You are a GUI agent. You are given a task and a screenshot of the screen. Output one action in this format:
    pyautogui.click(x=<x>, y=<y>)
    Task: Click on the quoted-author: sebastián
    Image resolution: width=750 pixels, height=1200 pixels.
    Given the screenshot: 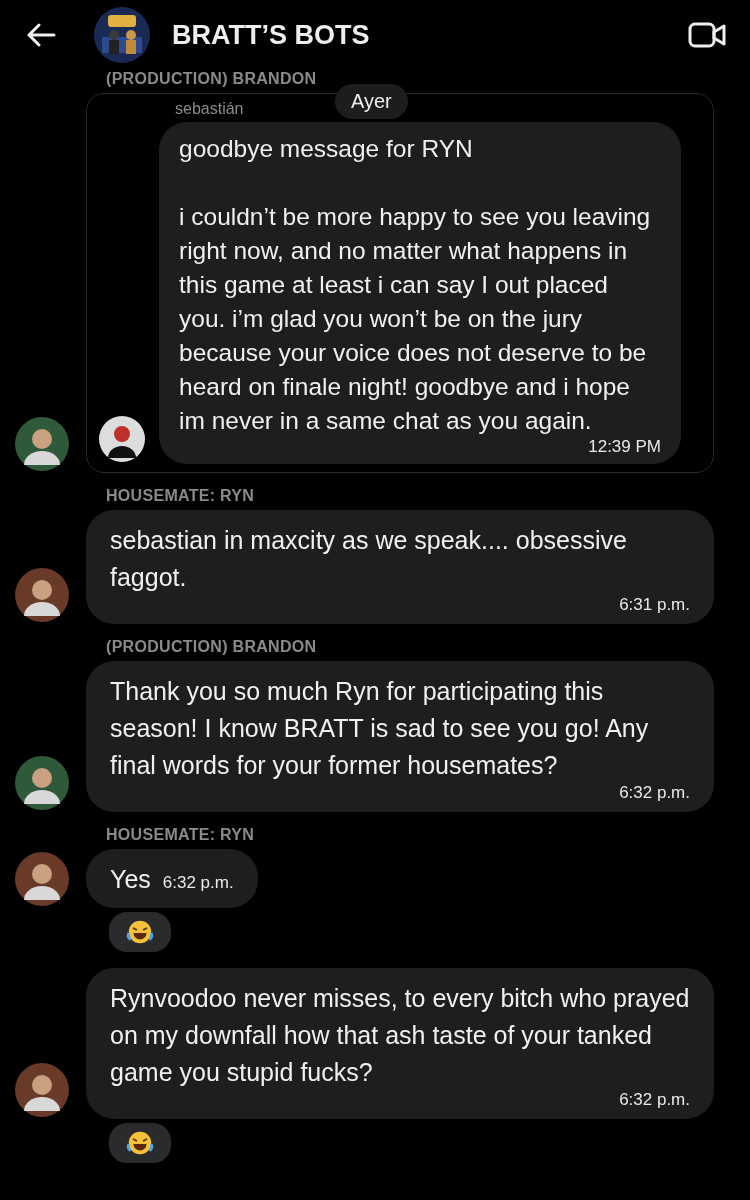 What is the action you would take?
    pyautogui.click(x=209, y=109)
    